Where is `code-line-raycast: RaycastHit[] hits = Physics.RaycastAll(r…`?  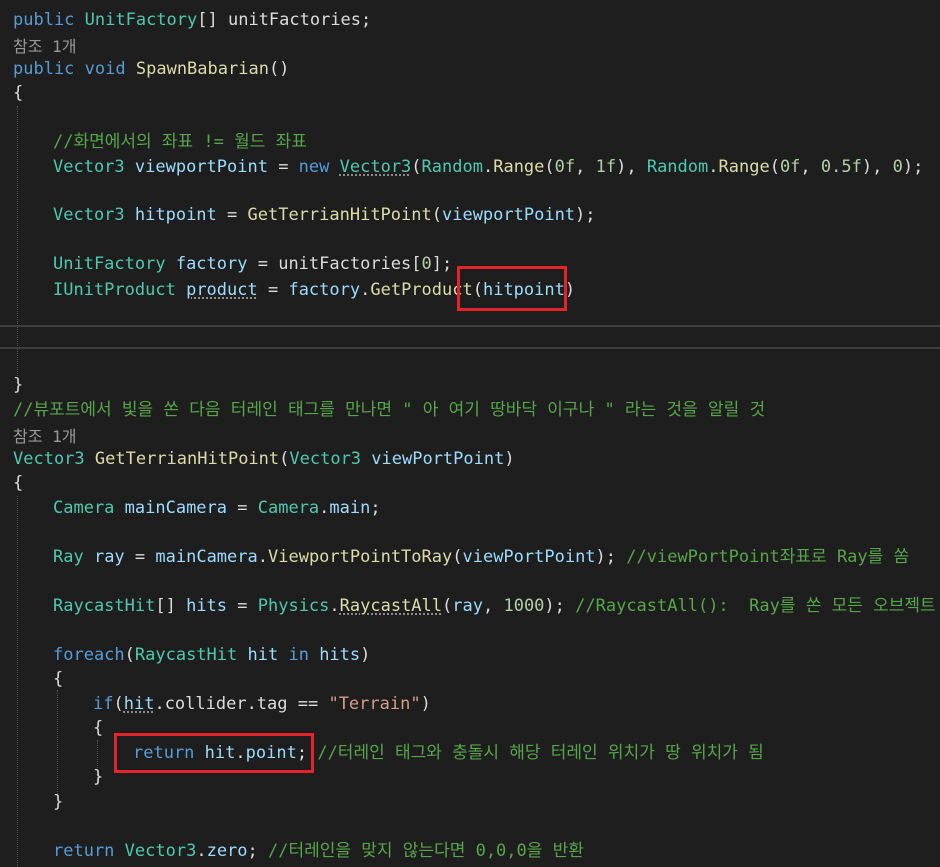
code-line-raycast: RaycastHit[] hits = Physics.RaycastAll(r… is located at coordinates (494, 606).